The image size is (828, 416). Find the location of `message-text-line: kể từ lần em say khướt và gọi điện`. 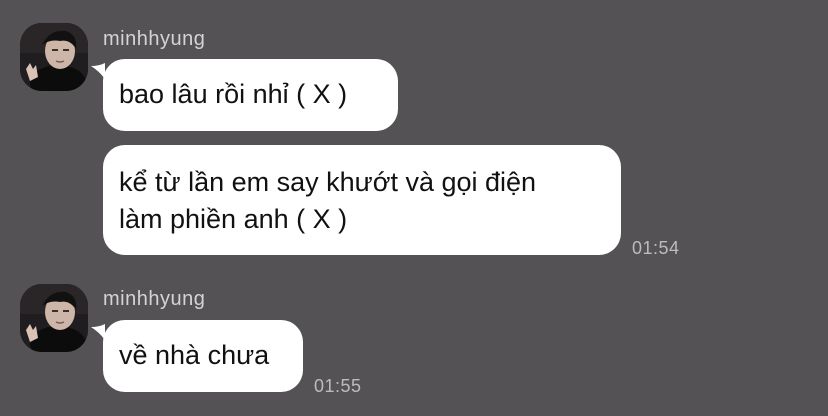

message-text-line: kể từ lần em say khướt và gọi điện is located at coordinates (328, 182).